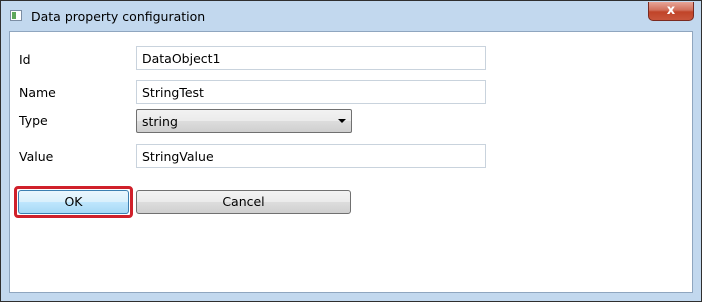 This screenshot has height=302, width=702. I want to click on id-field, so click(311, 58).